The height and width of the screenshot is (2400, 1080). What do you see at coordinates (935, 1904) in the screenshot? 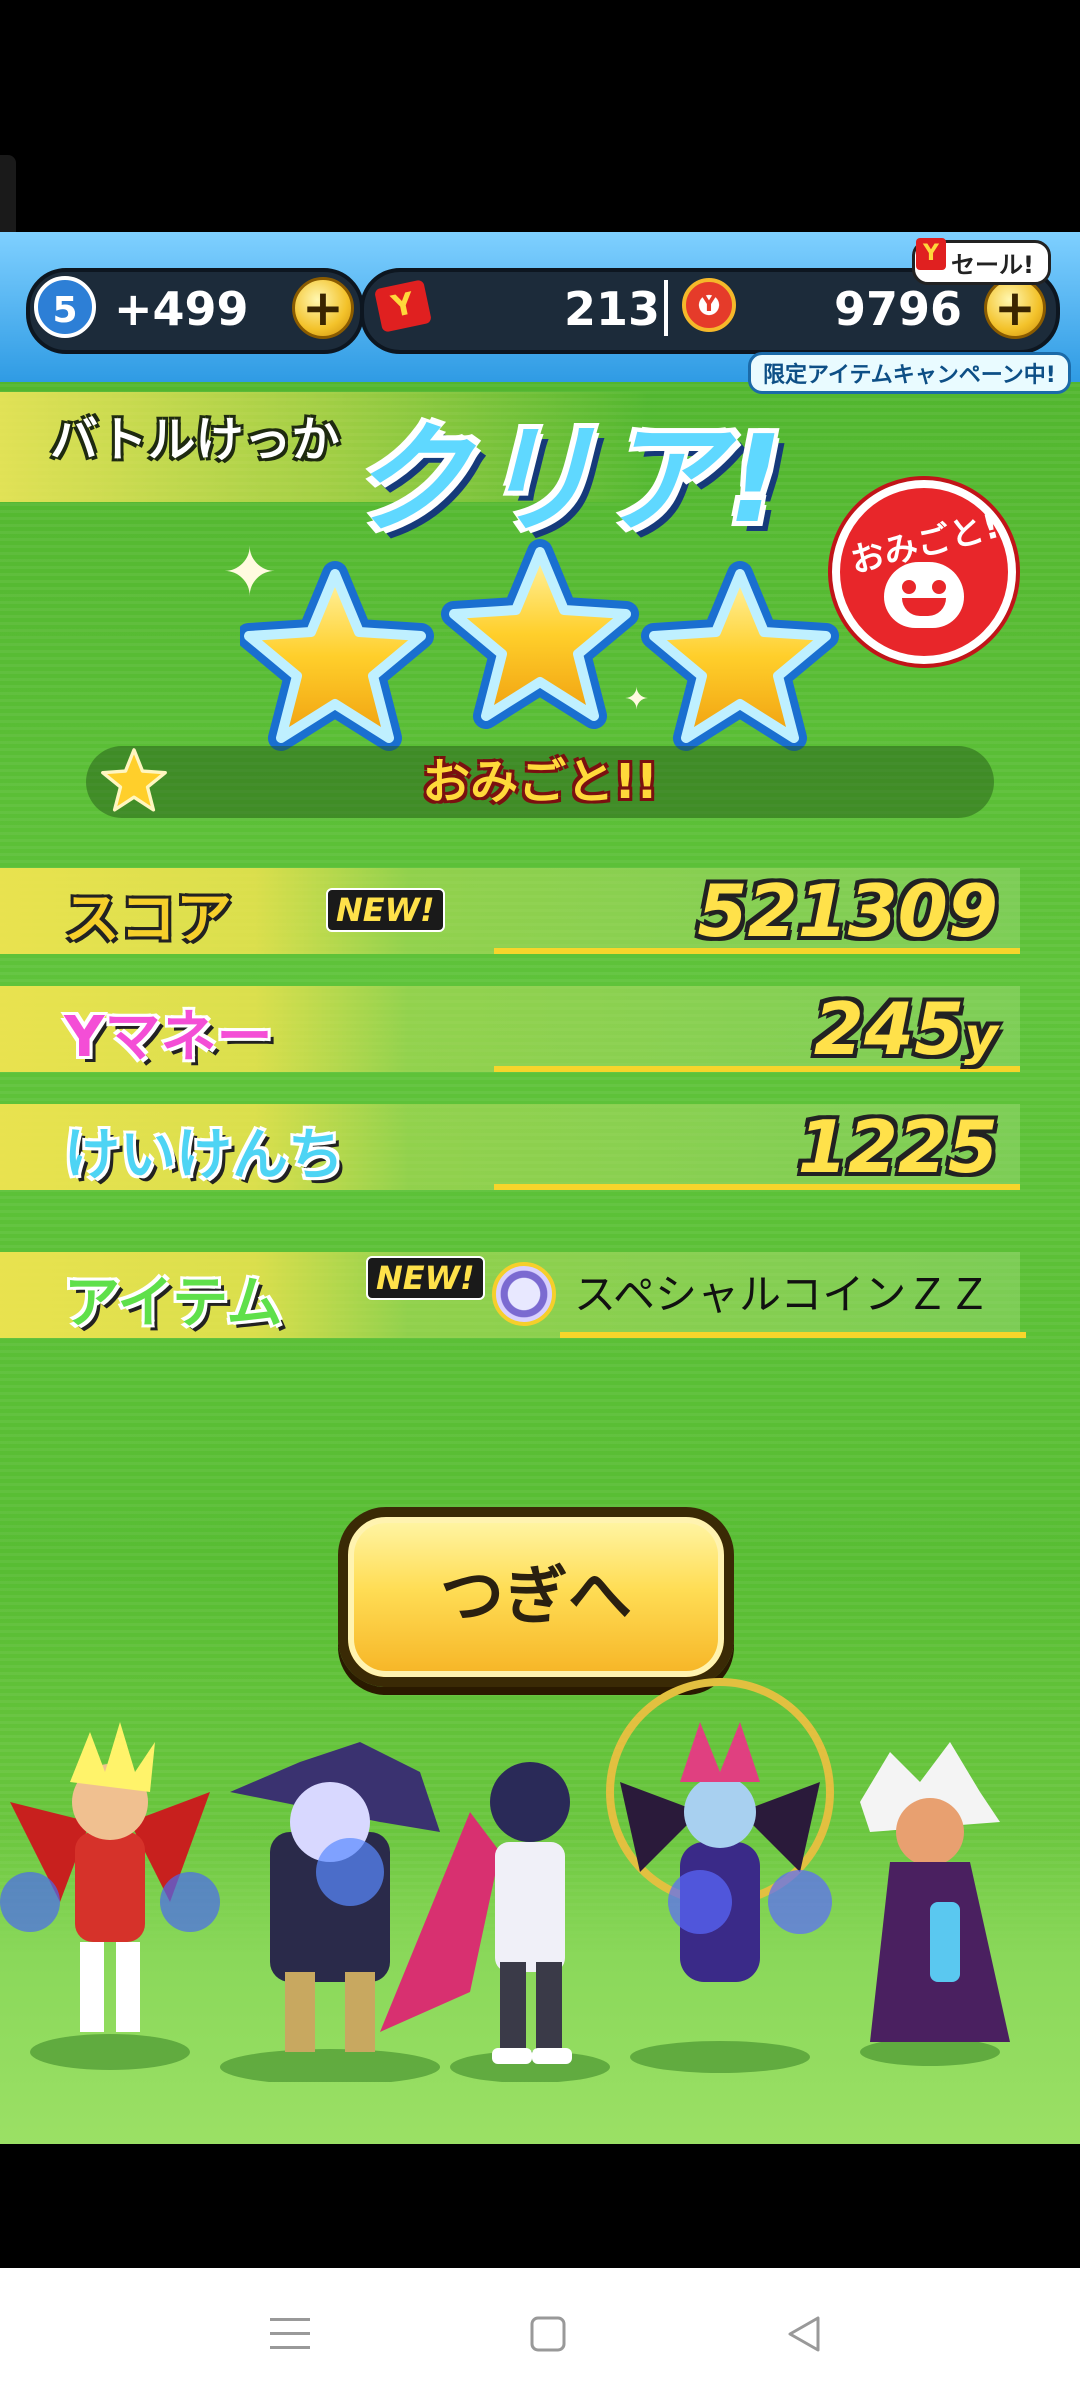
I see `yokai-white-hair-icon` at bounding box center [935, 1904].